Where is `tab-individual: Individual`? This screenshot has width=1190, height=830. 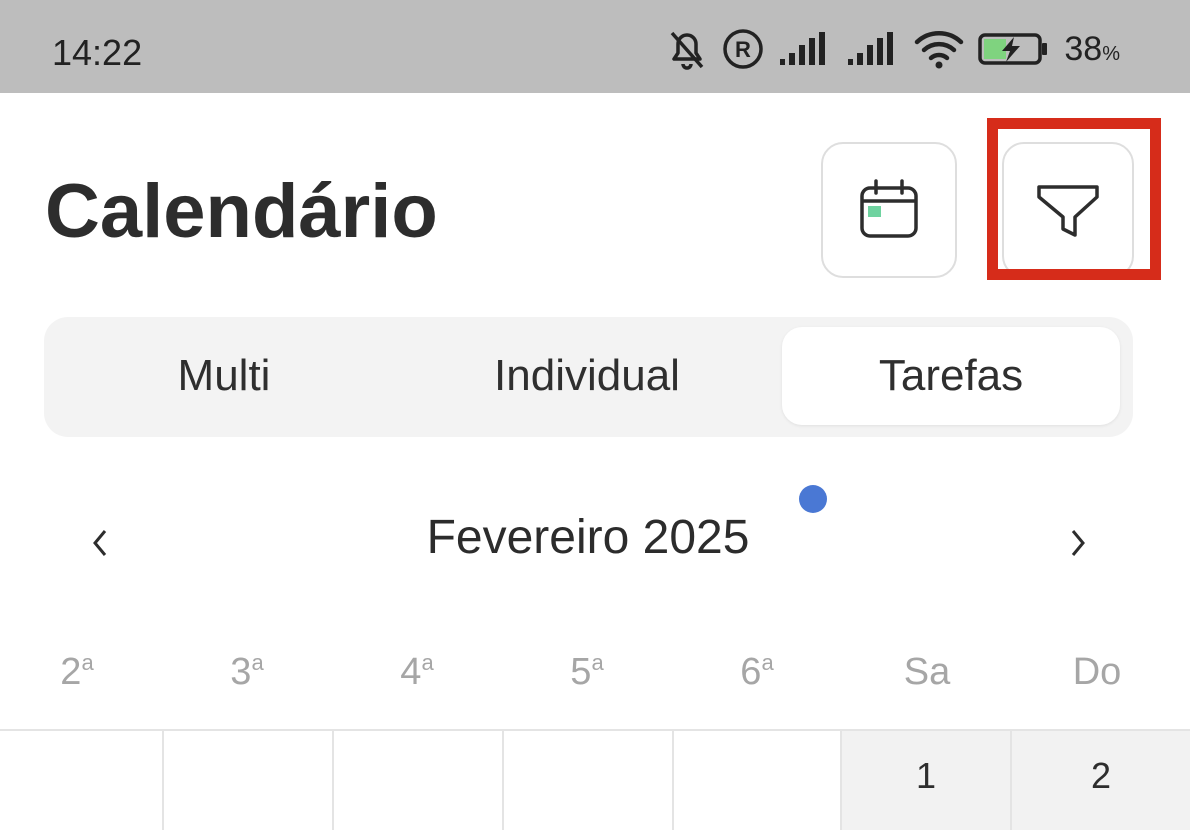 tab-individual: Individual is located at coordinates (587, 376).